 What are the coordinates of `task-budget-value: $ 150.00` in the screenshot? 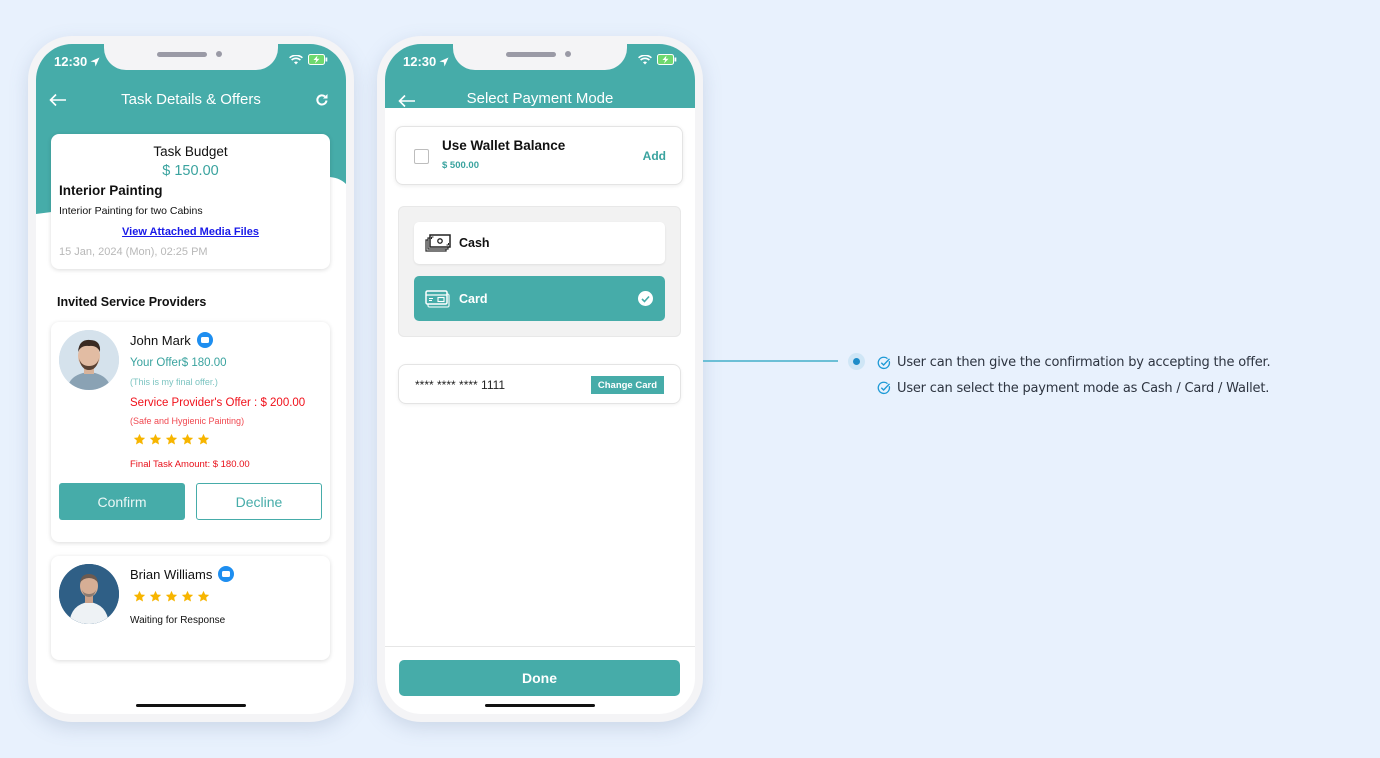 It's located at (190, 171).